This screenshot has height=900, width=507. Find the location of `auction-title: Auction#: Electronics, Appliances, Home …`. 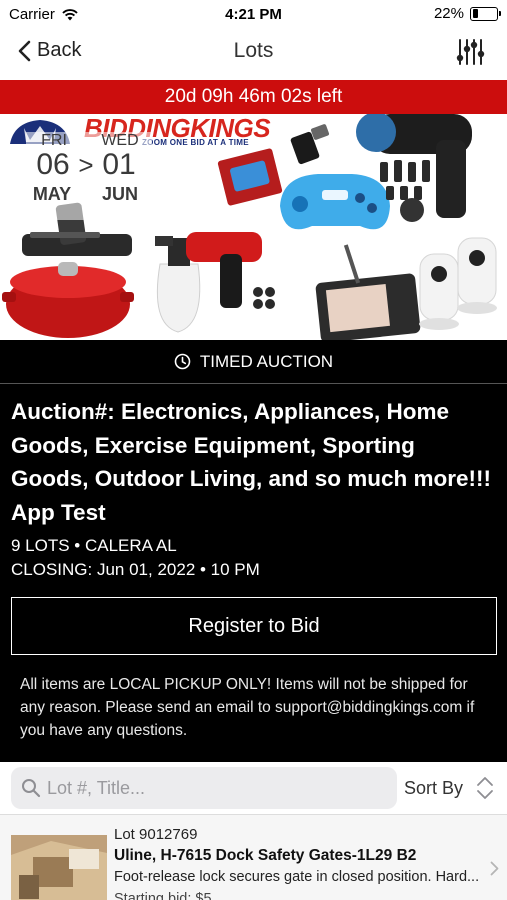

auction-title: Auction#: Electronics, Appliances, Home … is located at coordinates (251, 462).